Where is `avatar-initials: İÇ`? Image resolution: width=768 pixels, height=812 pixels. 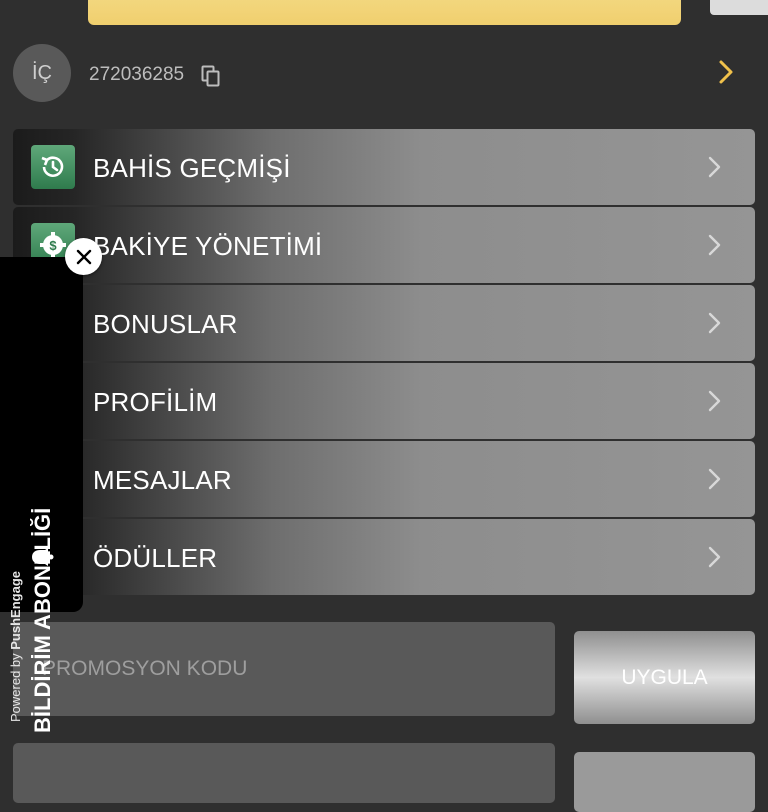
avatar-initials: İÇ is located at coordinates (42, 72).